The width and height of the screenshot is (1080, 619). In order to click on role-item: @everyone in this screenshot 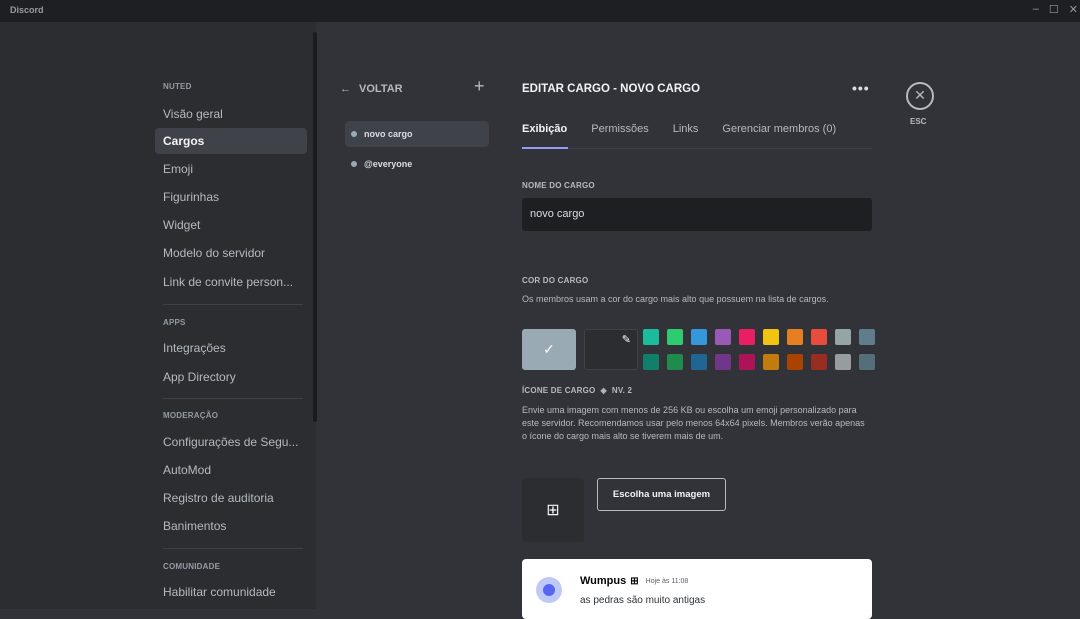, I will do `click(417, 164)`.